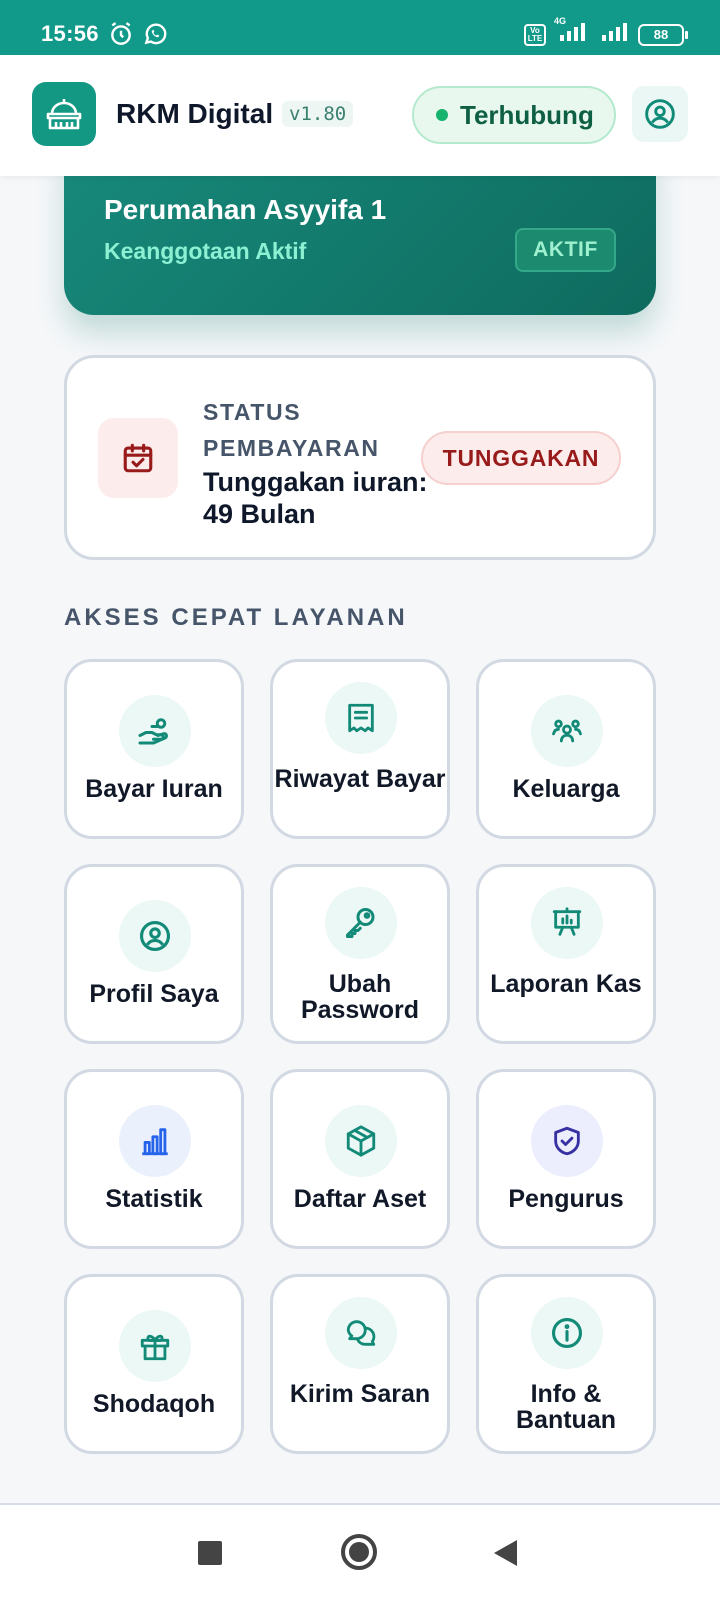 The image size is (720, 1600). Describe the element at coordinates (360, 779) in the screenshot. I see `menu-label: Riwayat Bayar` at that location.